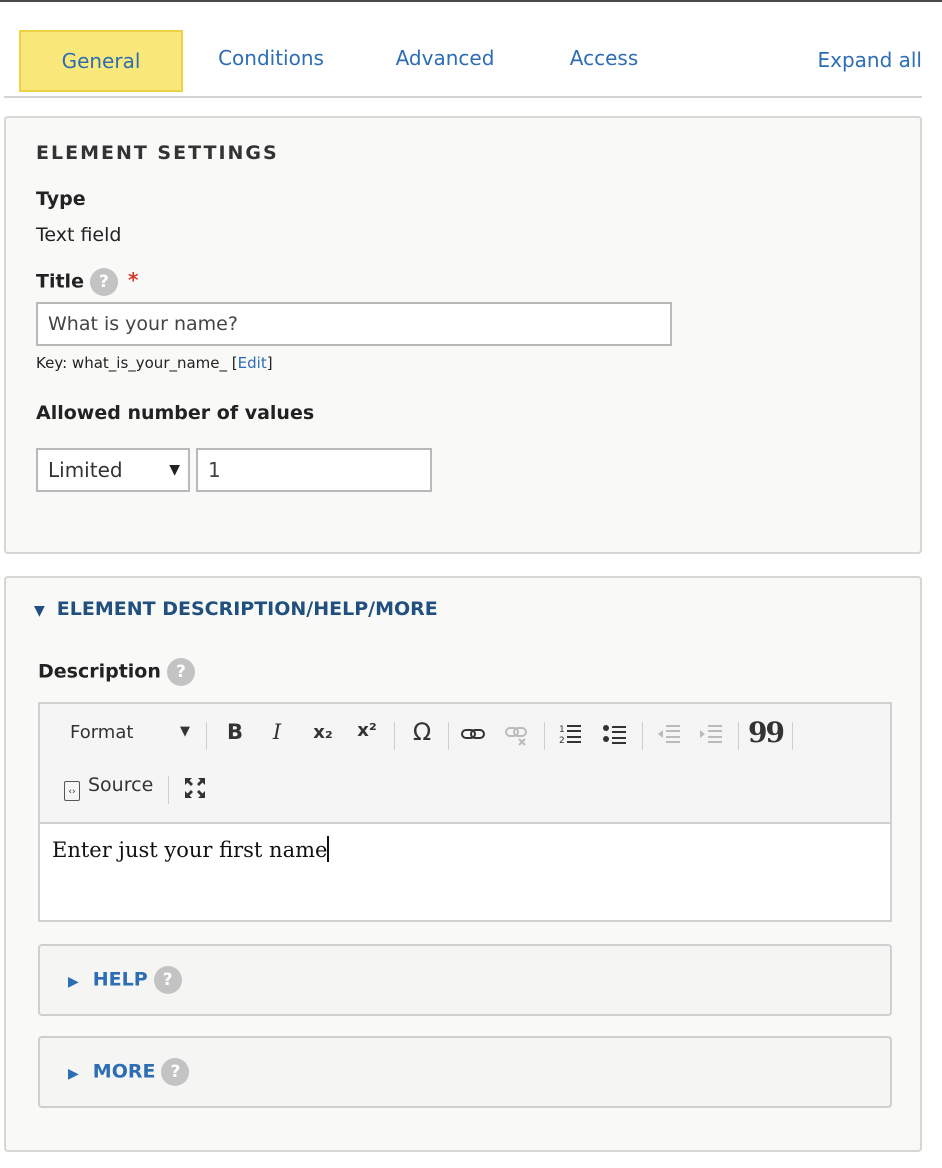  I want to click on top-border, so click(471, 1).